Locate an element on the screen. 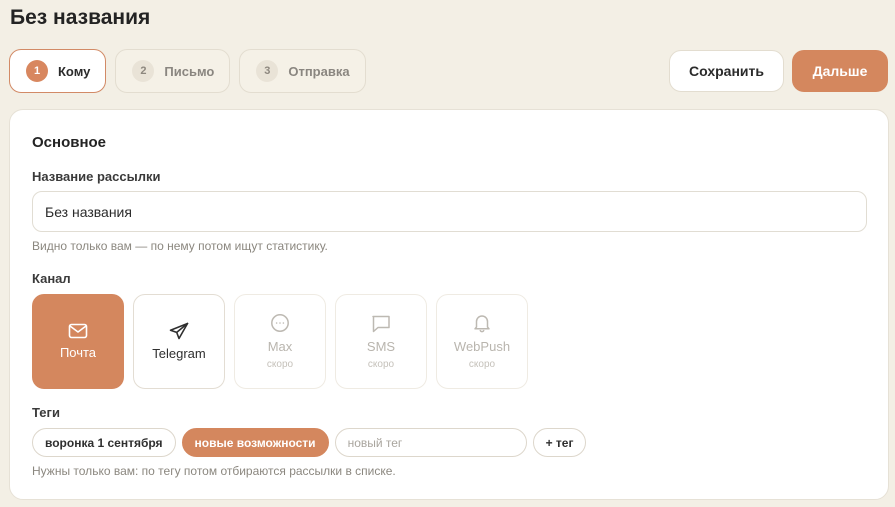  step-letter: 2 Письмо is located at coordinates (173, 71).